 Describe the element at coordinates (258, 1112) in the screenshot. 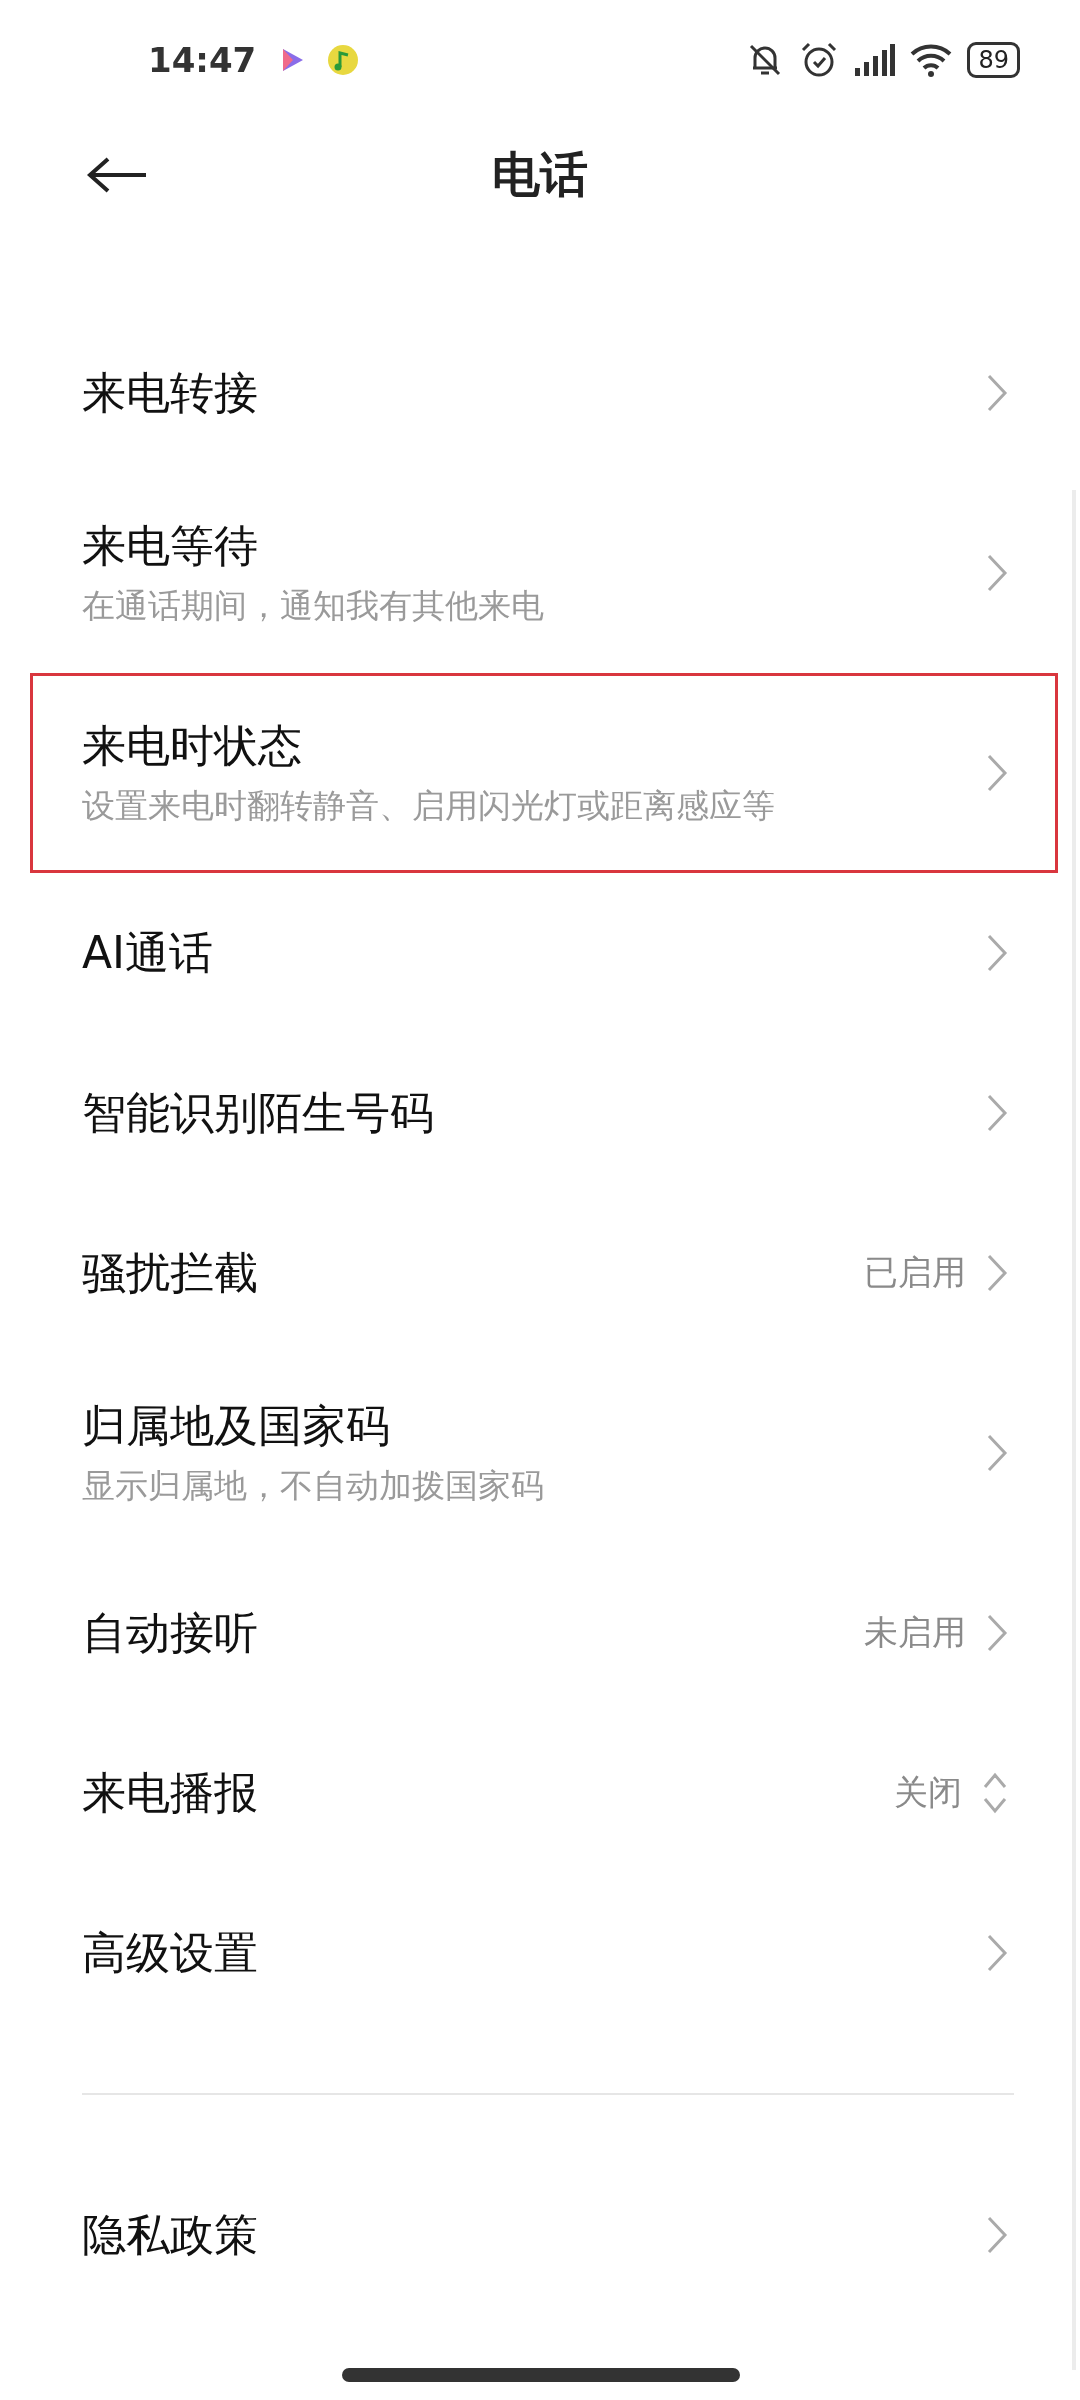

I see `setting-title: 智能识别陌生号码` at that location.